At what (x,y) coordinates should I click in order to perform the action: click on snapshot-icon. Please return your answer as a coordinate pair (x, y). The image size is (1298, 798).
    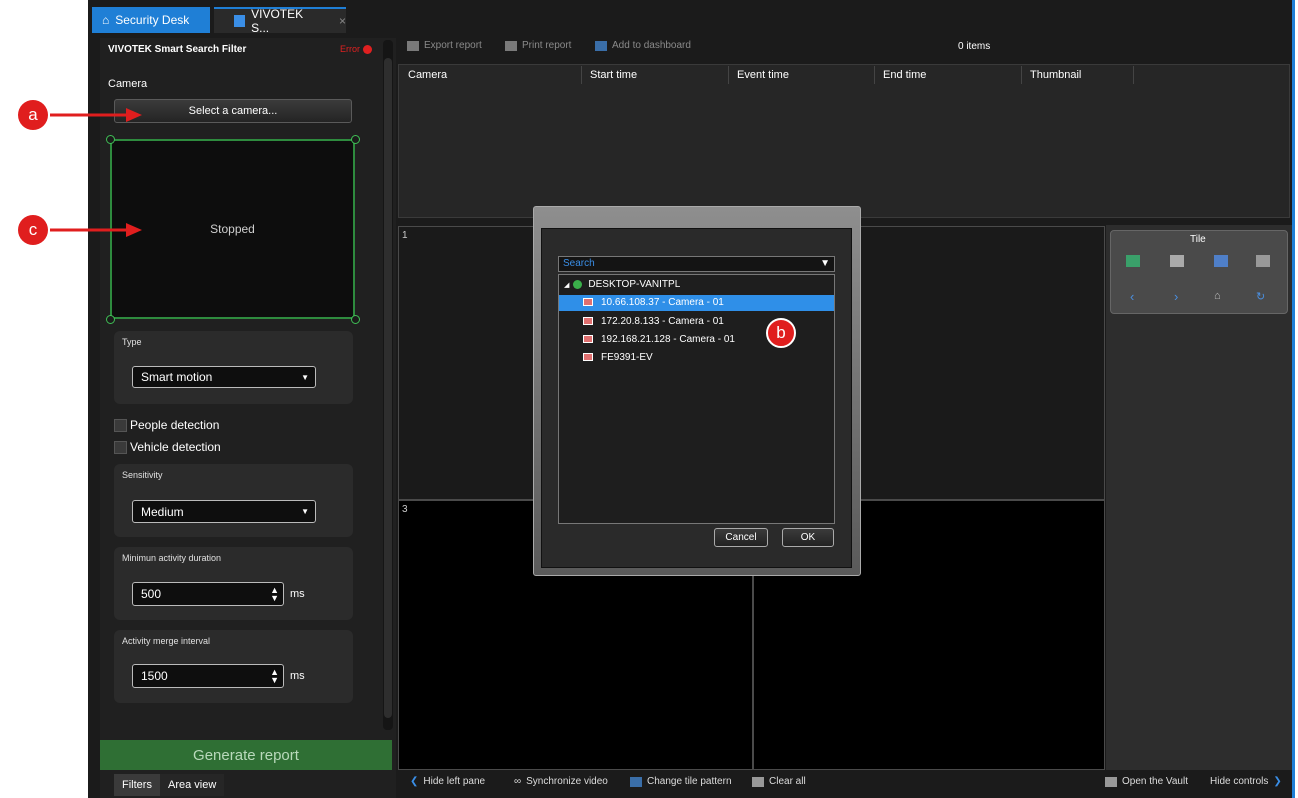
    Looking at the image, I should click on (1263, 261).